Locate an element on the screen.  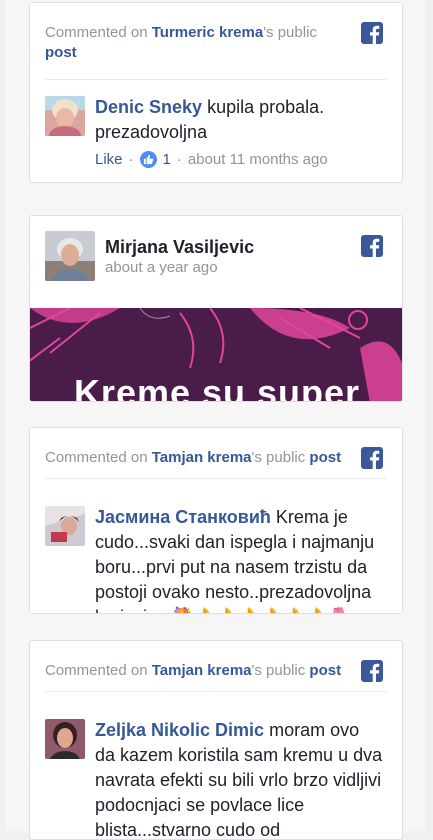
comment-time: about 11 months ago is located at coordinates (258, 159).